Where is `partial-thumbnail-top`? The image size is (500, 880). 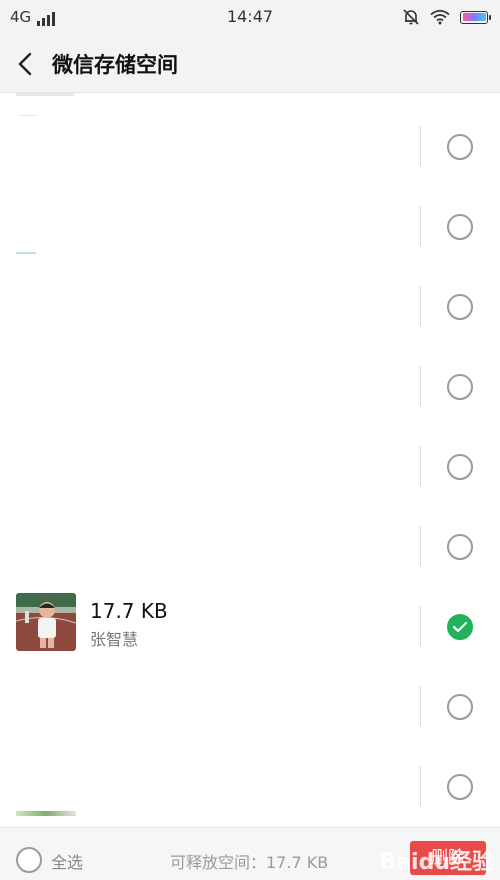
partial-thumbnail-top is located at coordinates (45, 94).